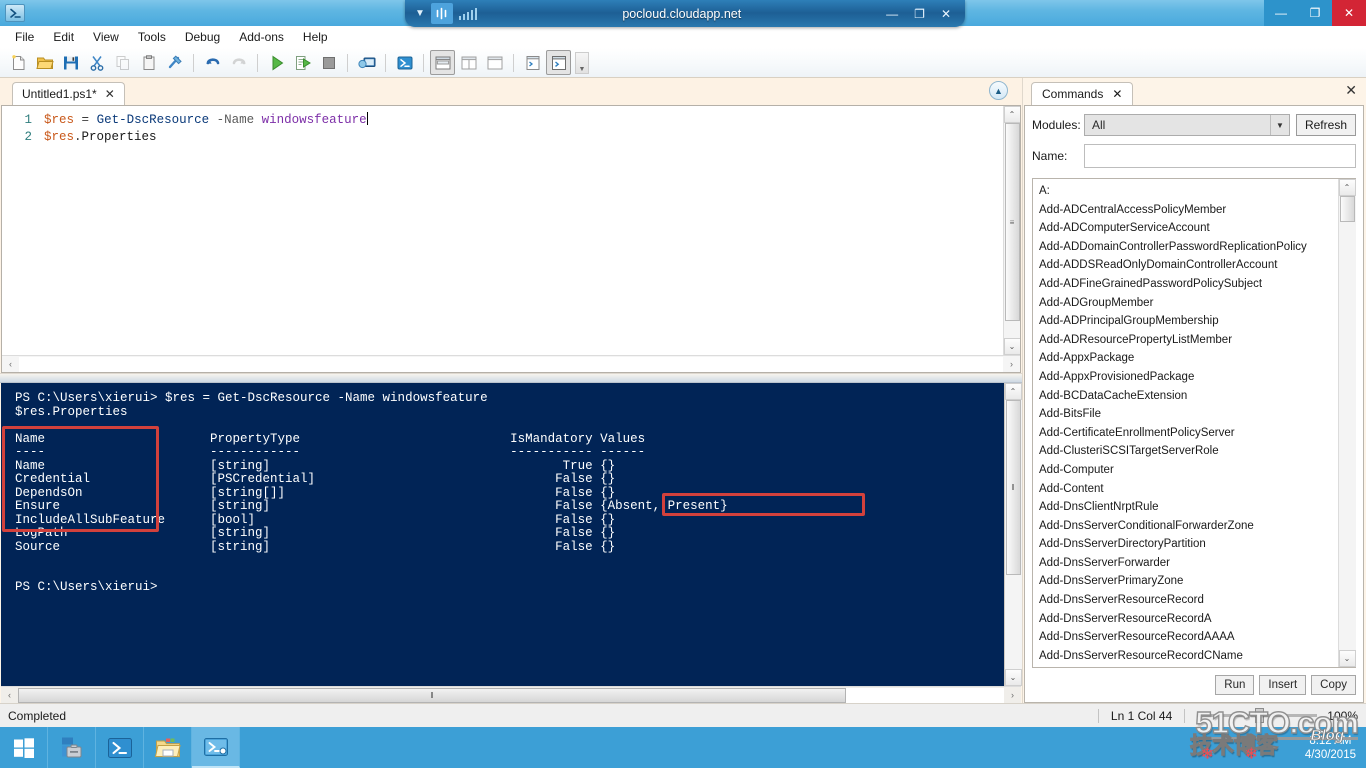  I want to click on command-group-header: A:, so click(1188, 191).